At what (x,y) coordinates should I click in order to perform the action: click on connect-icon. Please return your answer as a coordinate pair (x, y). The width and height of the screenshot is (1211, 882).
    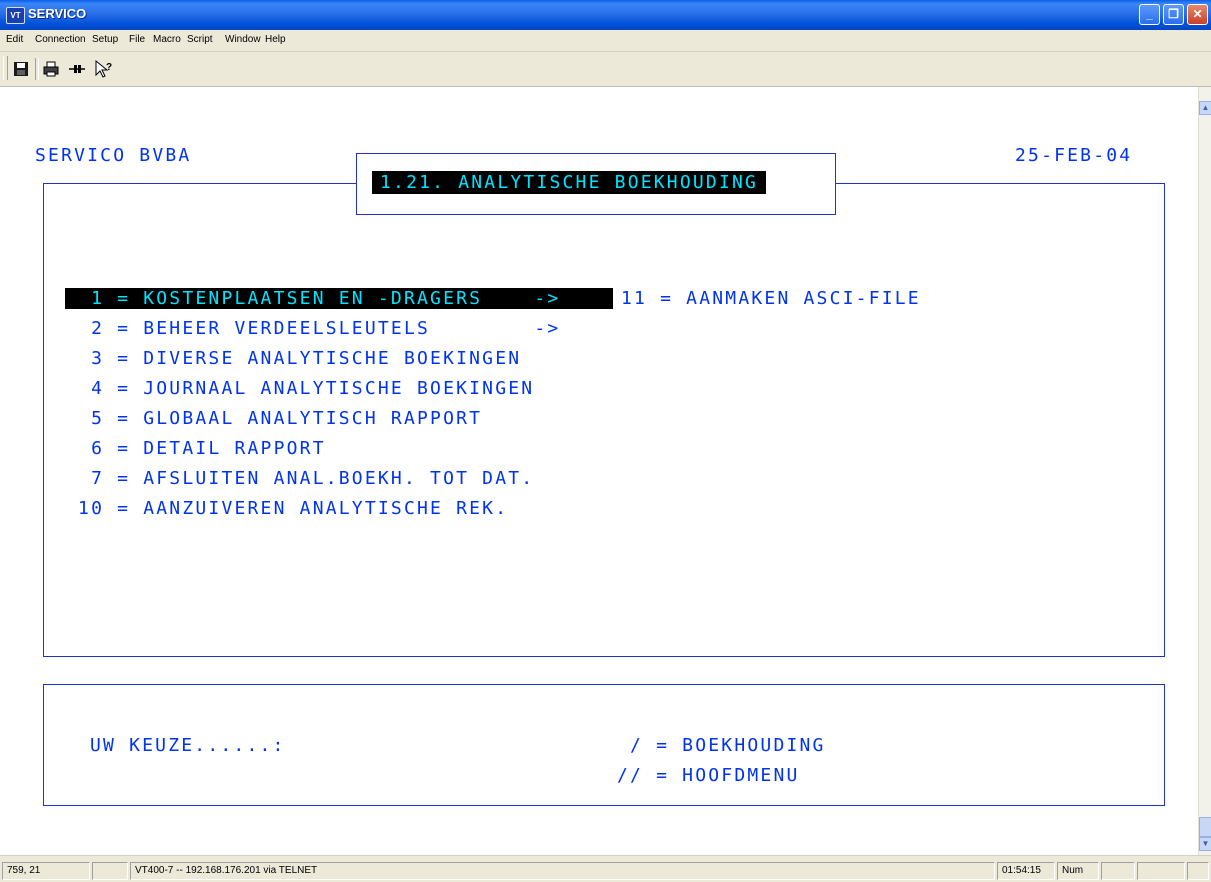
    Looking at the image, I should click on (77, 69).